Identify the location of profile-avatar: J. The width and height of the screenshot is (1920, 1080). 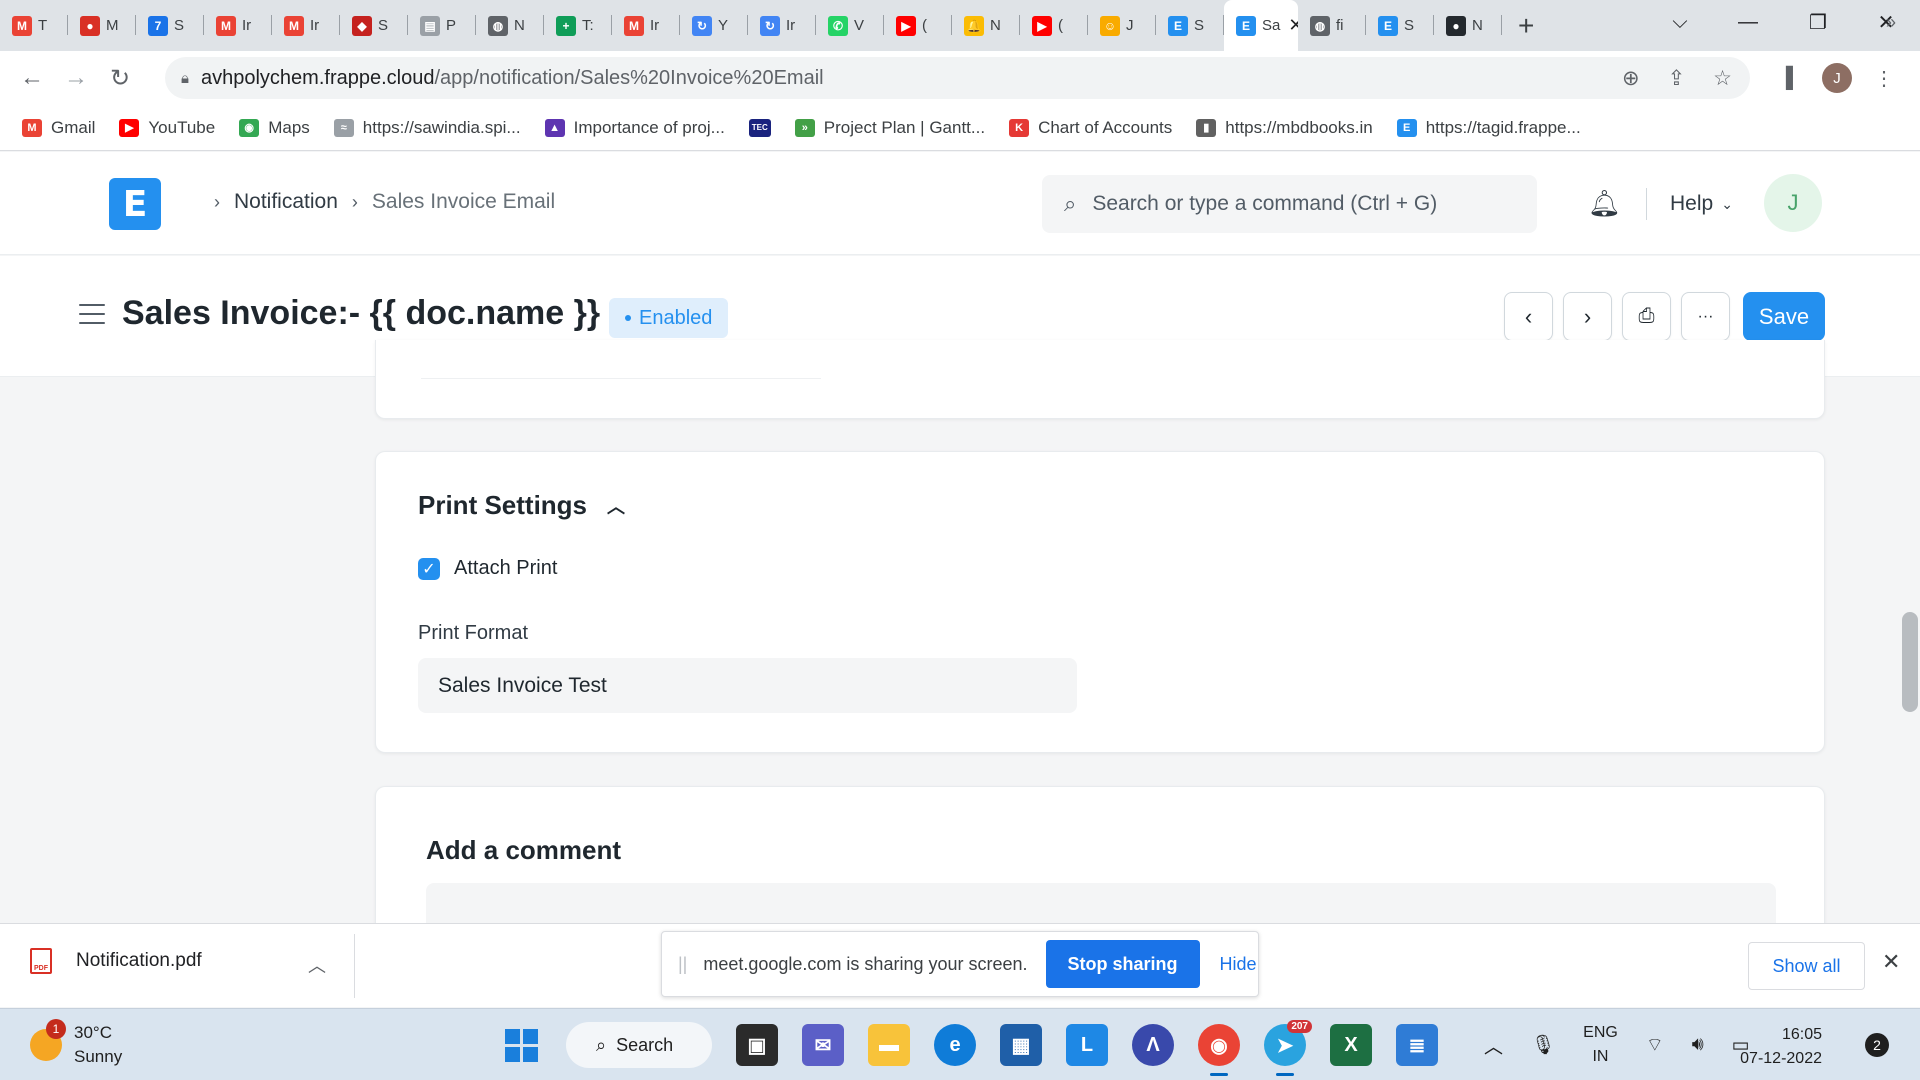
(1837, 78).